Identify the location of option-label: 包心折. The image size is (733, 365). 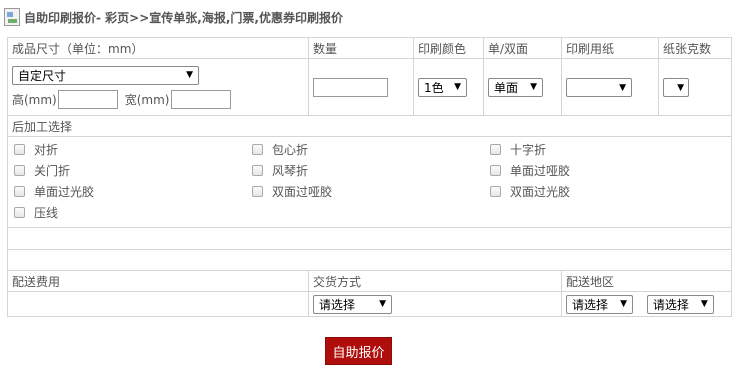
(290, 150).